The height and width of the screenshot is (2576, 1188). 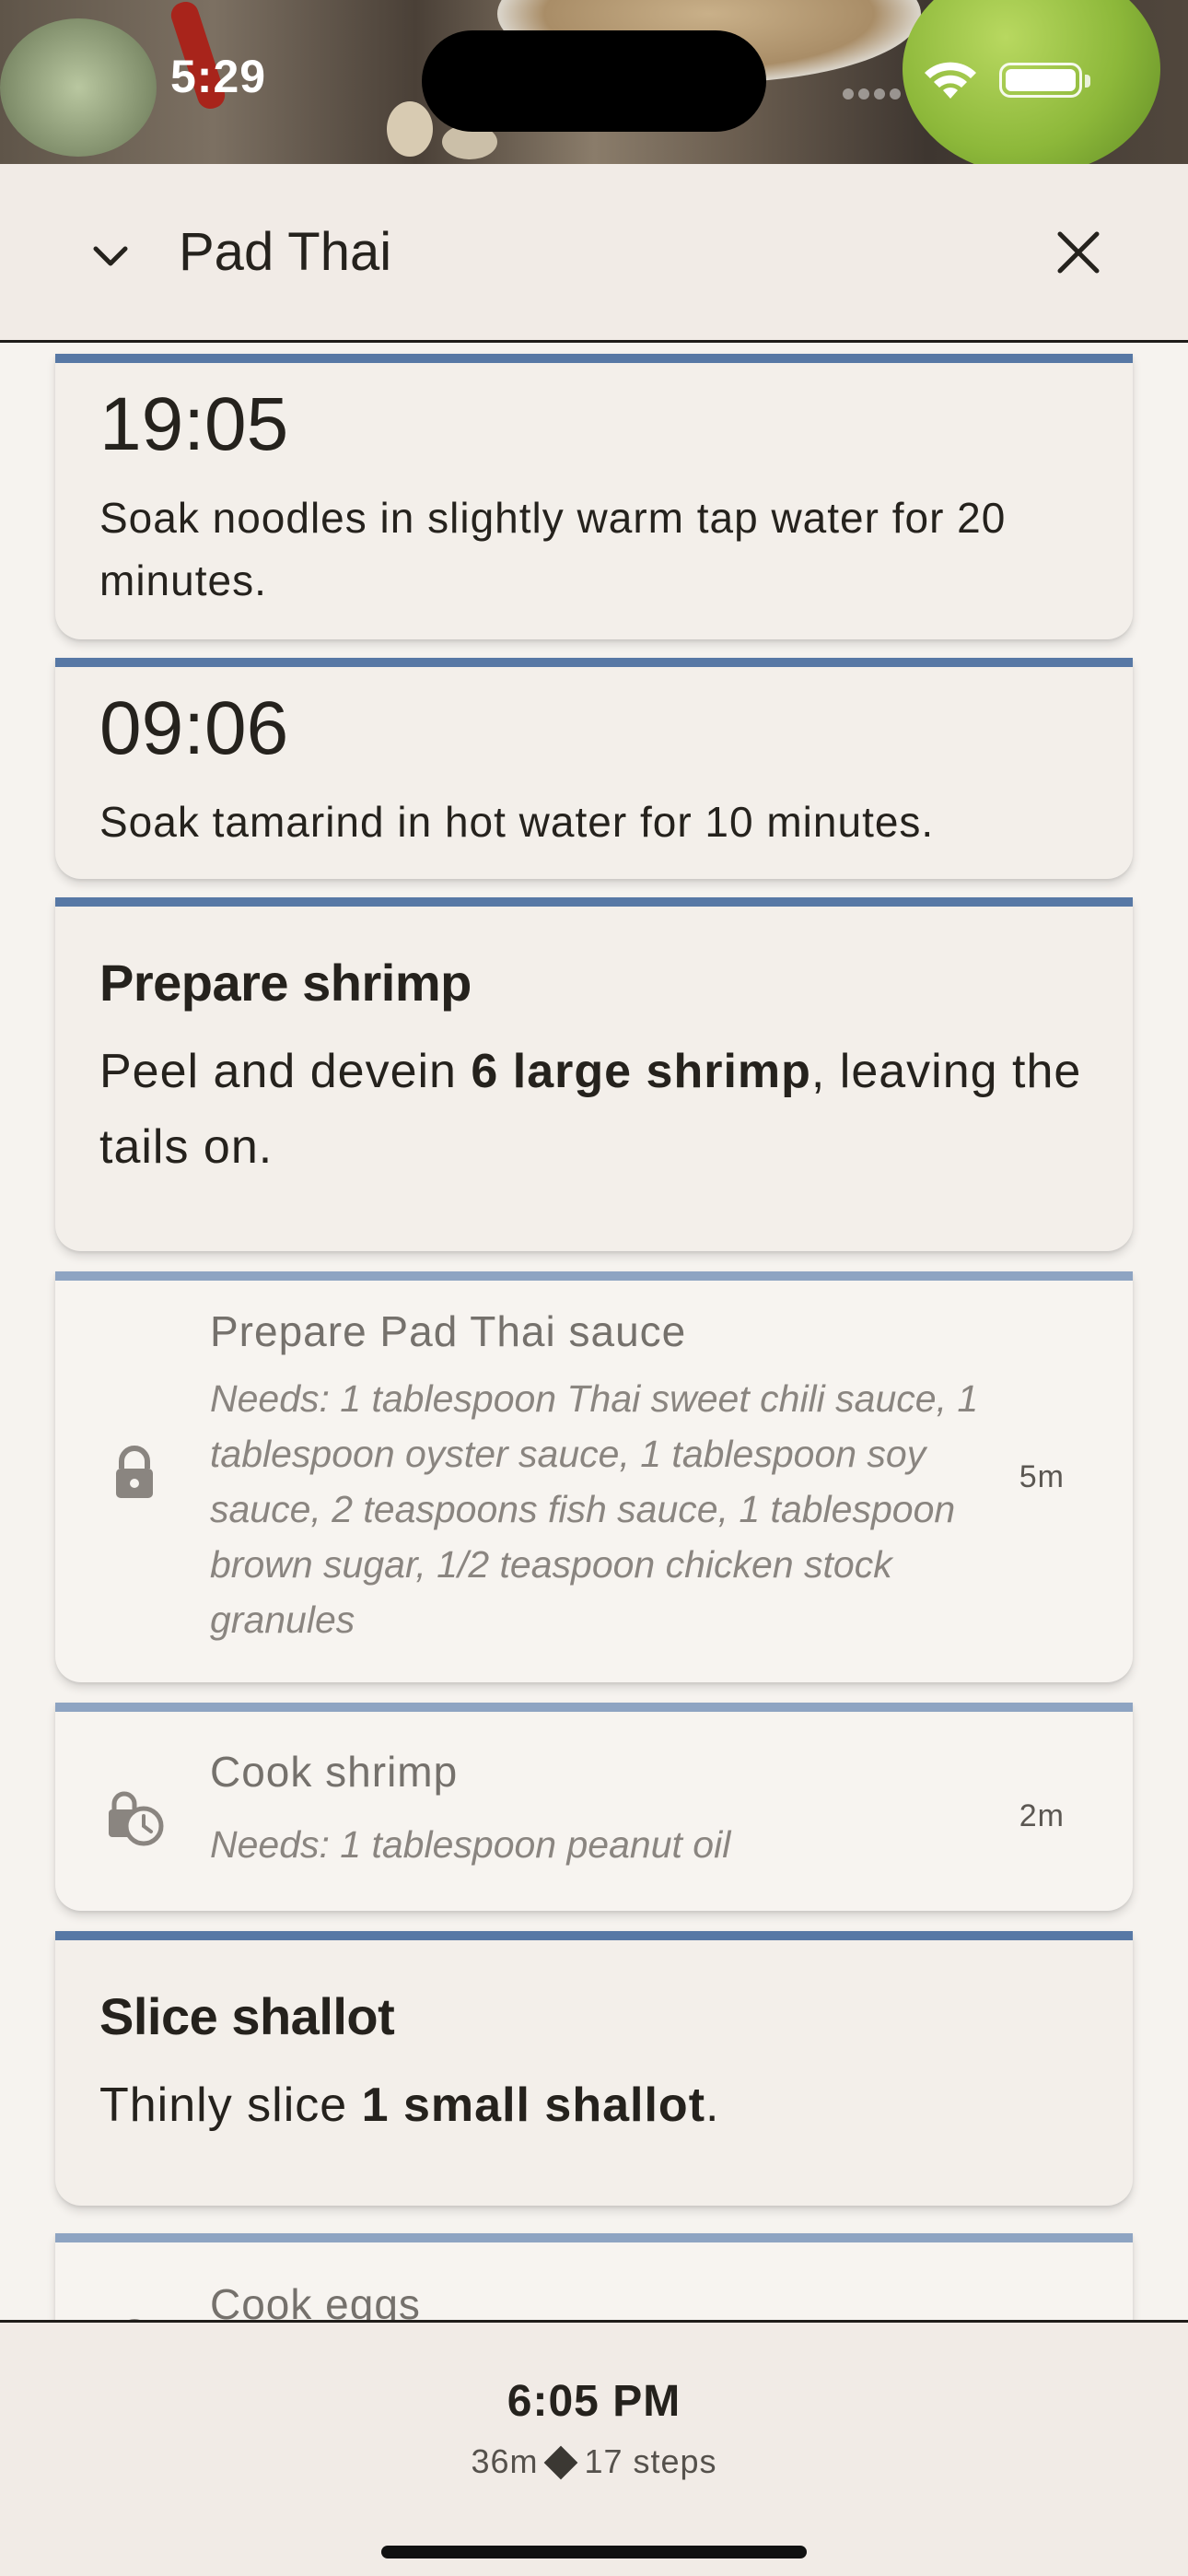 What do you see at coordinates (136, 1818) in the screenshot?
I see `lock-clock-icon` at bounding box center [136, 1818].